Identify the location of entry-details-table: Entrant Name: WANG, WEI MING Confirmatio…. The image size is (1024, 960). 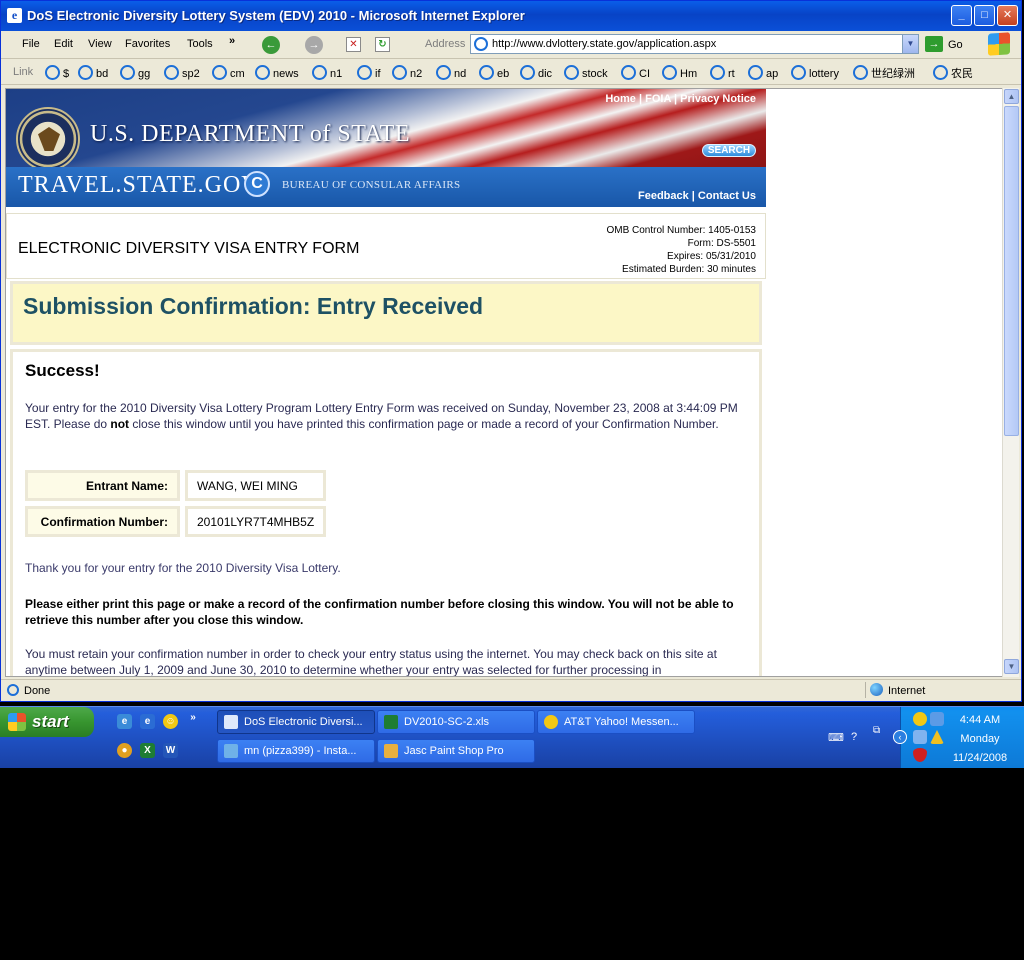
(175, 503).